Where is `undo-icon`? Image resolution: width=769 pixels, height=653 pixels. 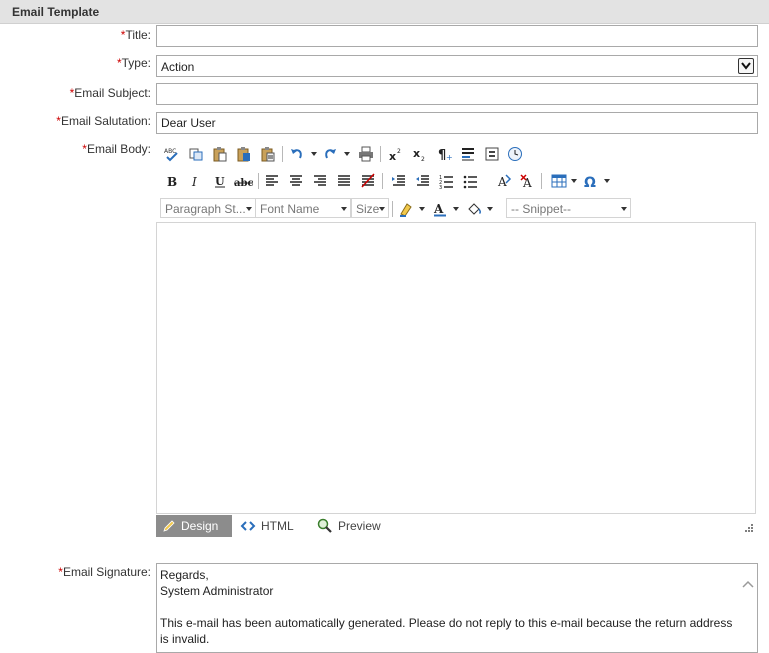 undo-icon is located at coordinates (297, 154).